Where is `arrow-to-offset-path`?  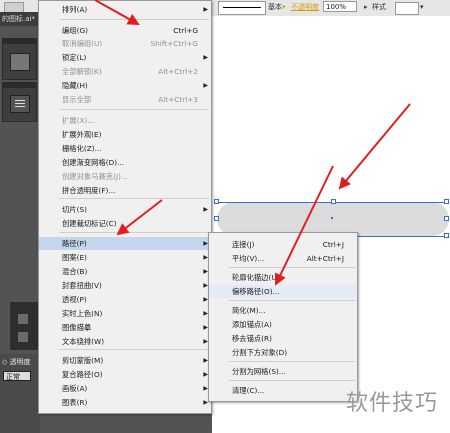
arrow-to-offset-path is located at coordinates (304, 225).